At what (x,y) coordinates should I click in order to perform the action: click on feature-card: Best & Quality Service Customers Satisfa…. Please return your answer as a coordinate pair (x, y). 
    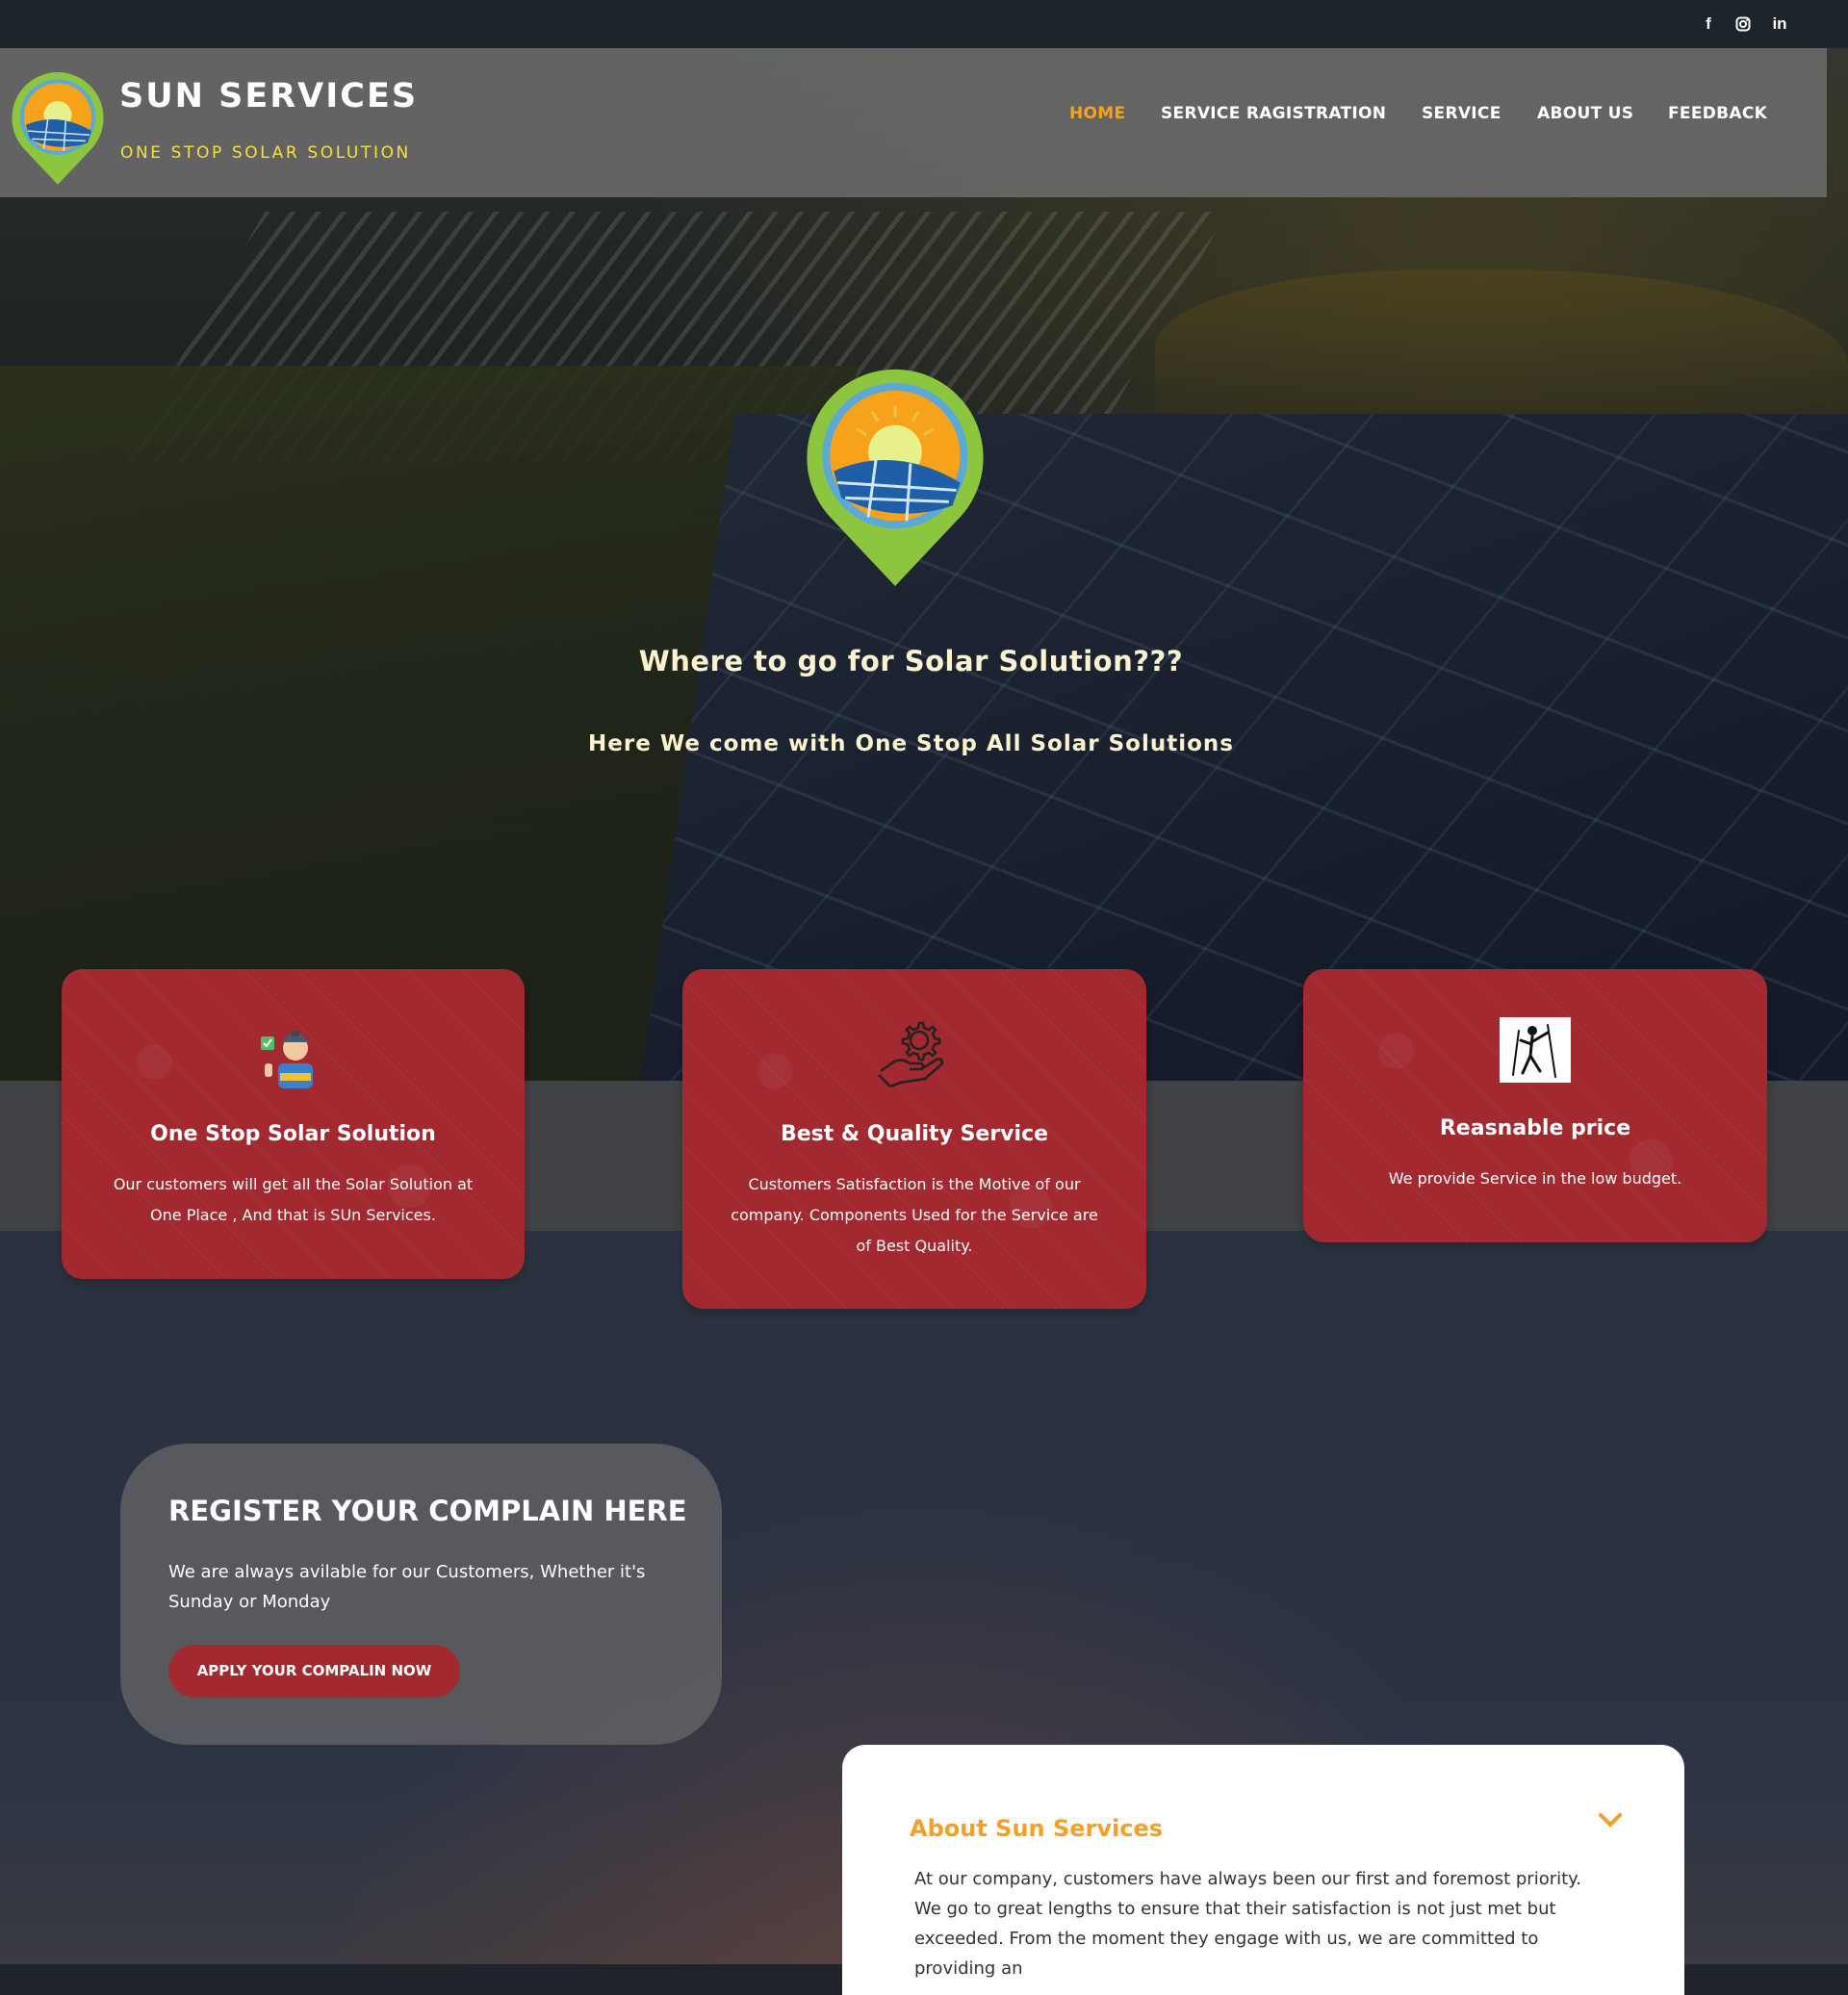
    Looking at the image, I should click on (914, 1139).